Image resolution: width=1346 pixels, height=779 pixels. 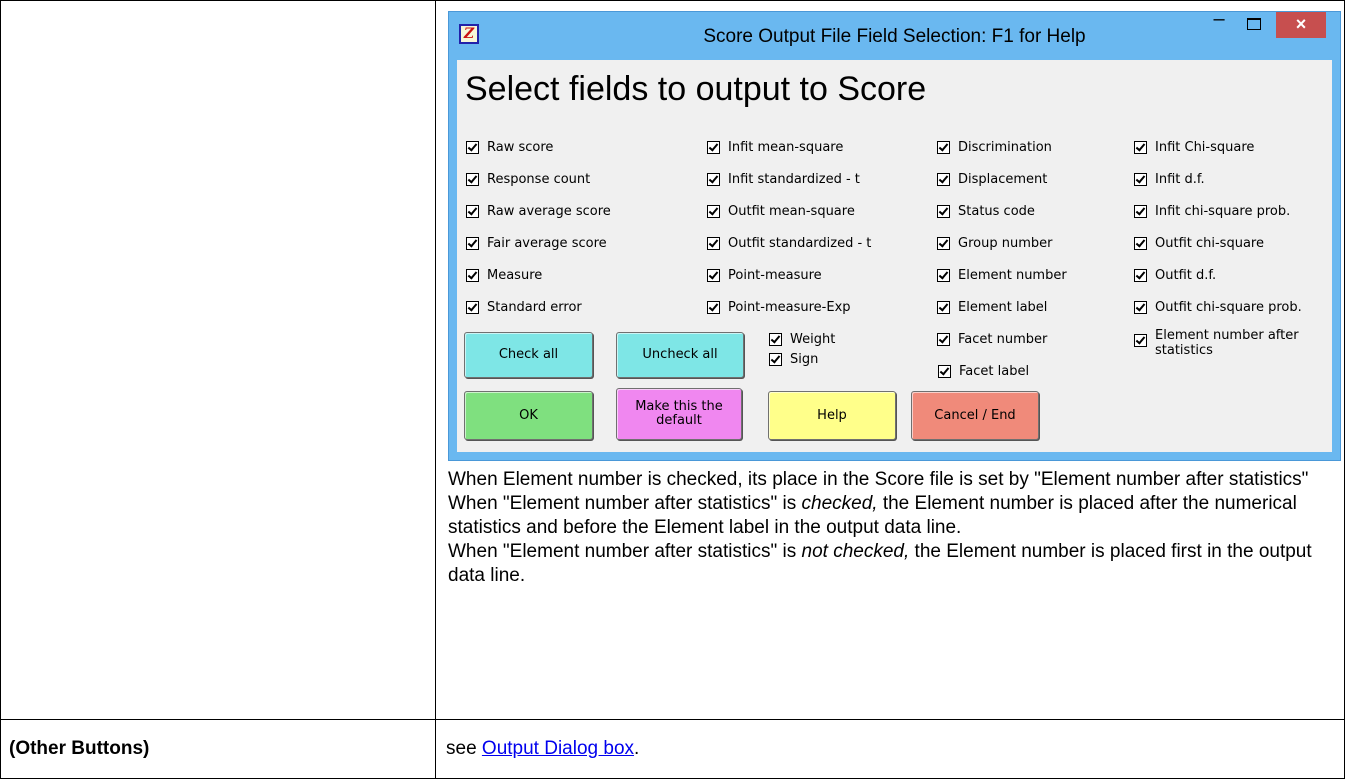 I want to click on checkbox-infit-mean-square: Infit mean-square, so click(x=775, y=147).